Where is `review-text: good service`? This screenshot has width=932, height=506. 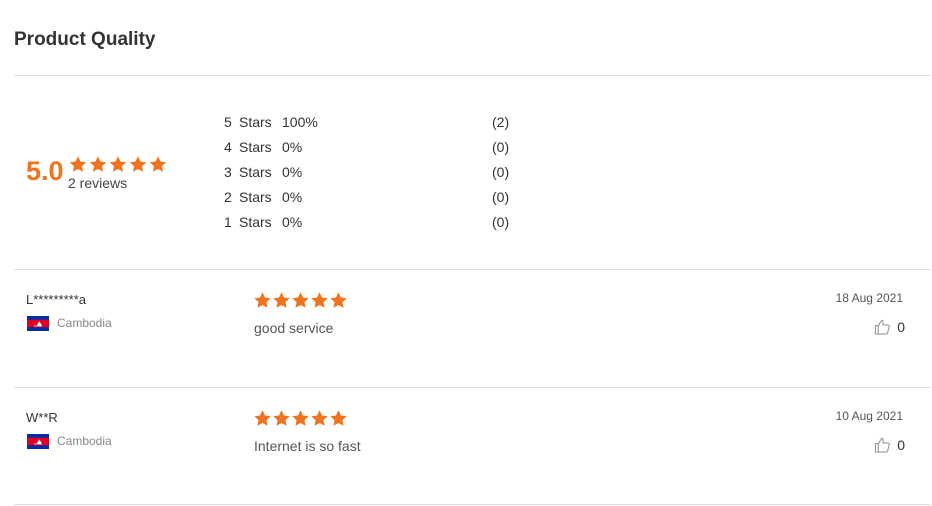
review-text: good service is located at coordinates (294, 328).